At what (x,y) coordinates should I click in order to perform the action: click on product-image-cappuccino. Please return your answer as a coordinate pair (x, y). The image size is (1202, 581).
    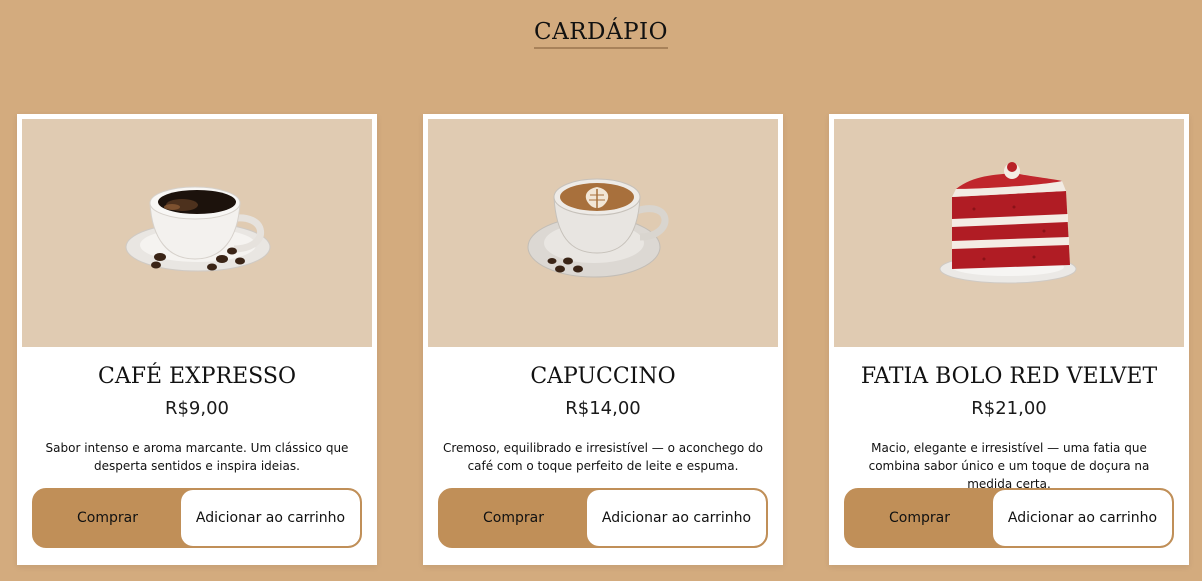
    Looking at the image, I should click on (603, 233).